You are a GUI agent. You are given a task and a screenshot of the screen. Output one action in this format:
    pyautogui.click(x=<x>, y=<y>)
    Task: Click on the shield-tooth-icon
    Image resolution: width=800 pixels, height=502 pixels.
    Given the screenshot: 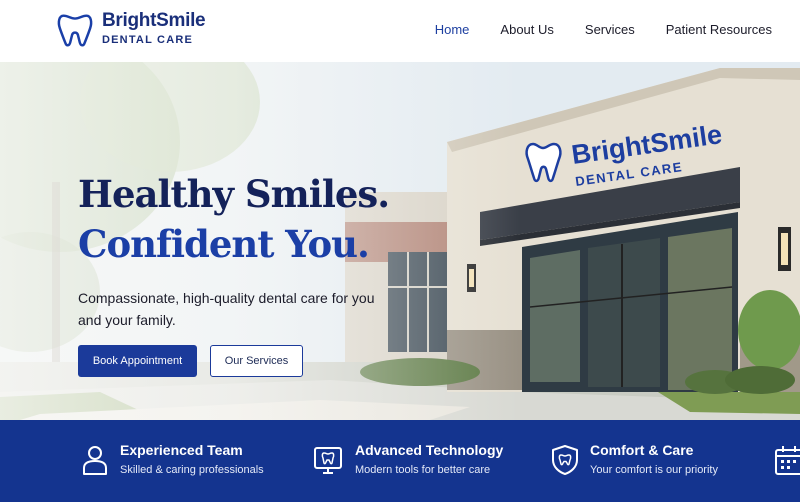 What is the action you would take?
    pyautogui.click(x=565, y=460)
    